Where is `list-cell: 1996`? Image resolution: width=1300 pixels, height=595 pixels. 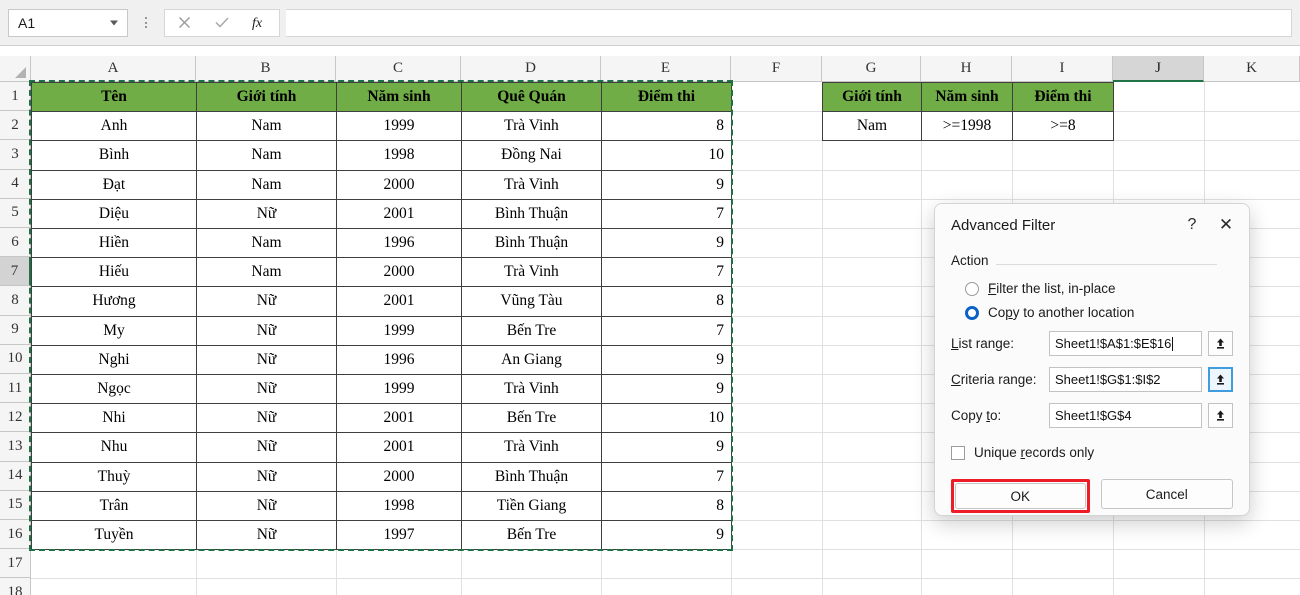
list-cell: 1996 is located at coordinates (399, 359).